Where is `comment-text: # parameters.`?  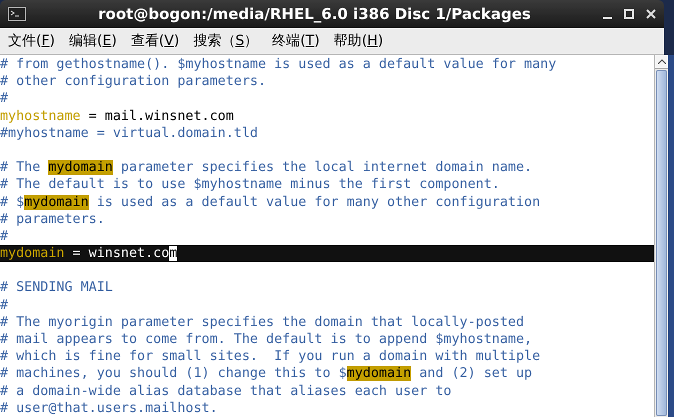
comment-text: # parameters. is located at coordinates (52, 219).